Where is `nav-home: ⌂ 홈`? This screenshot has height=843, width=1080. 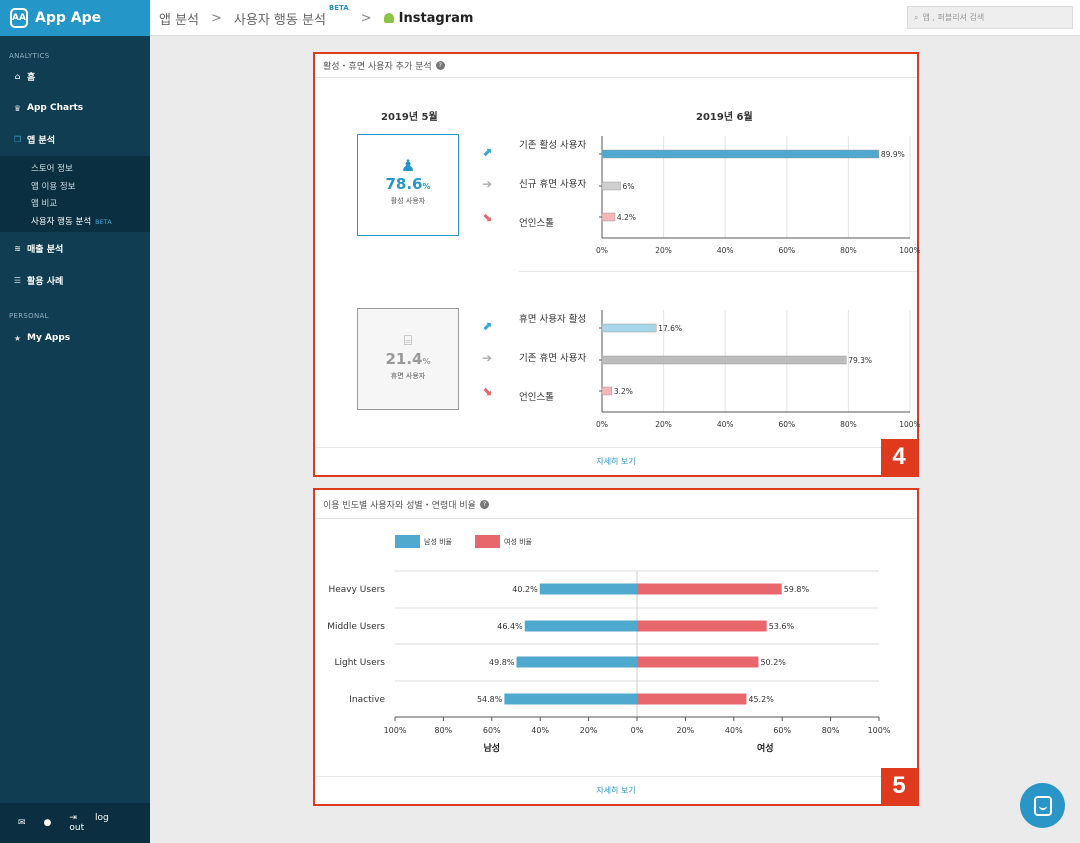
nav-home: ⌂ 홈 is located at coordinates (75, 76).